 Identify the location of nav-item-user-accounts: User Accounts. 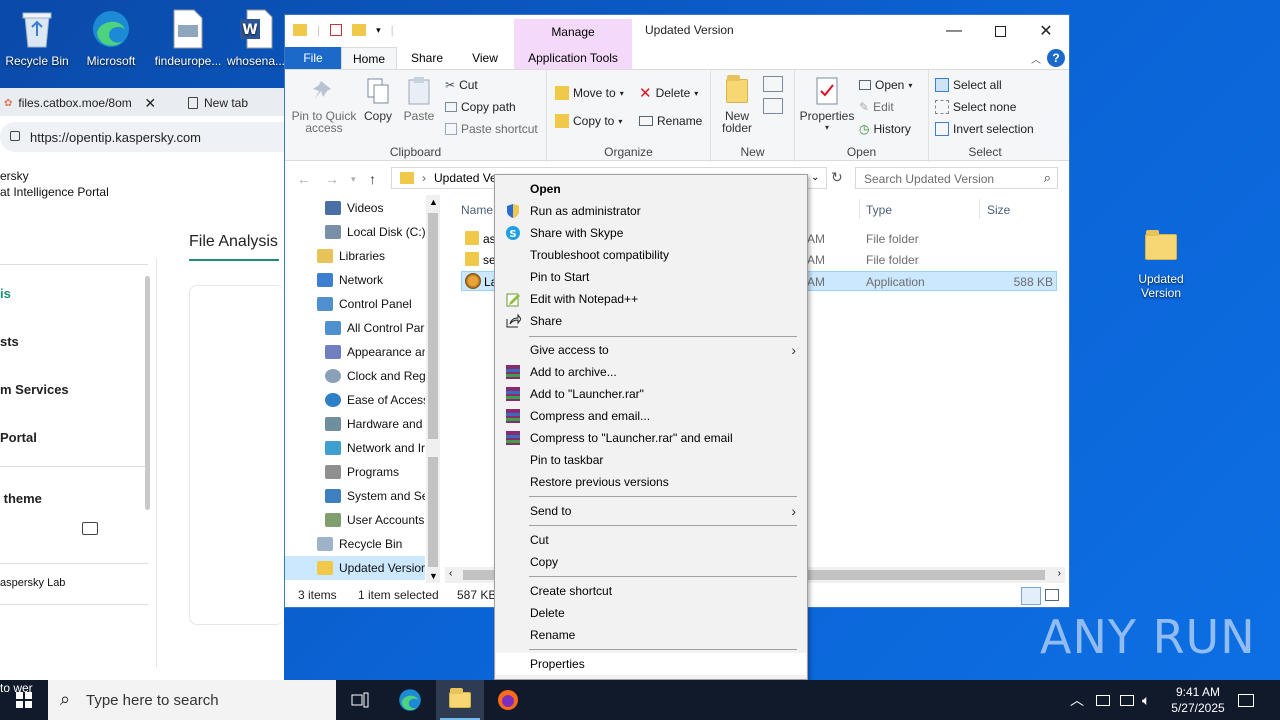
(355, 520).